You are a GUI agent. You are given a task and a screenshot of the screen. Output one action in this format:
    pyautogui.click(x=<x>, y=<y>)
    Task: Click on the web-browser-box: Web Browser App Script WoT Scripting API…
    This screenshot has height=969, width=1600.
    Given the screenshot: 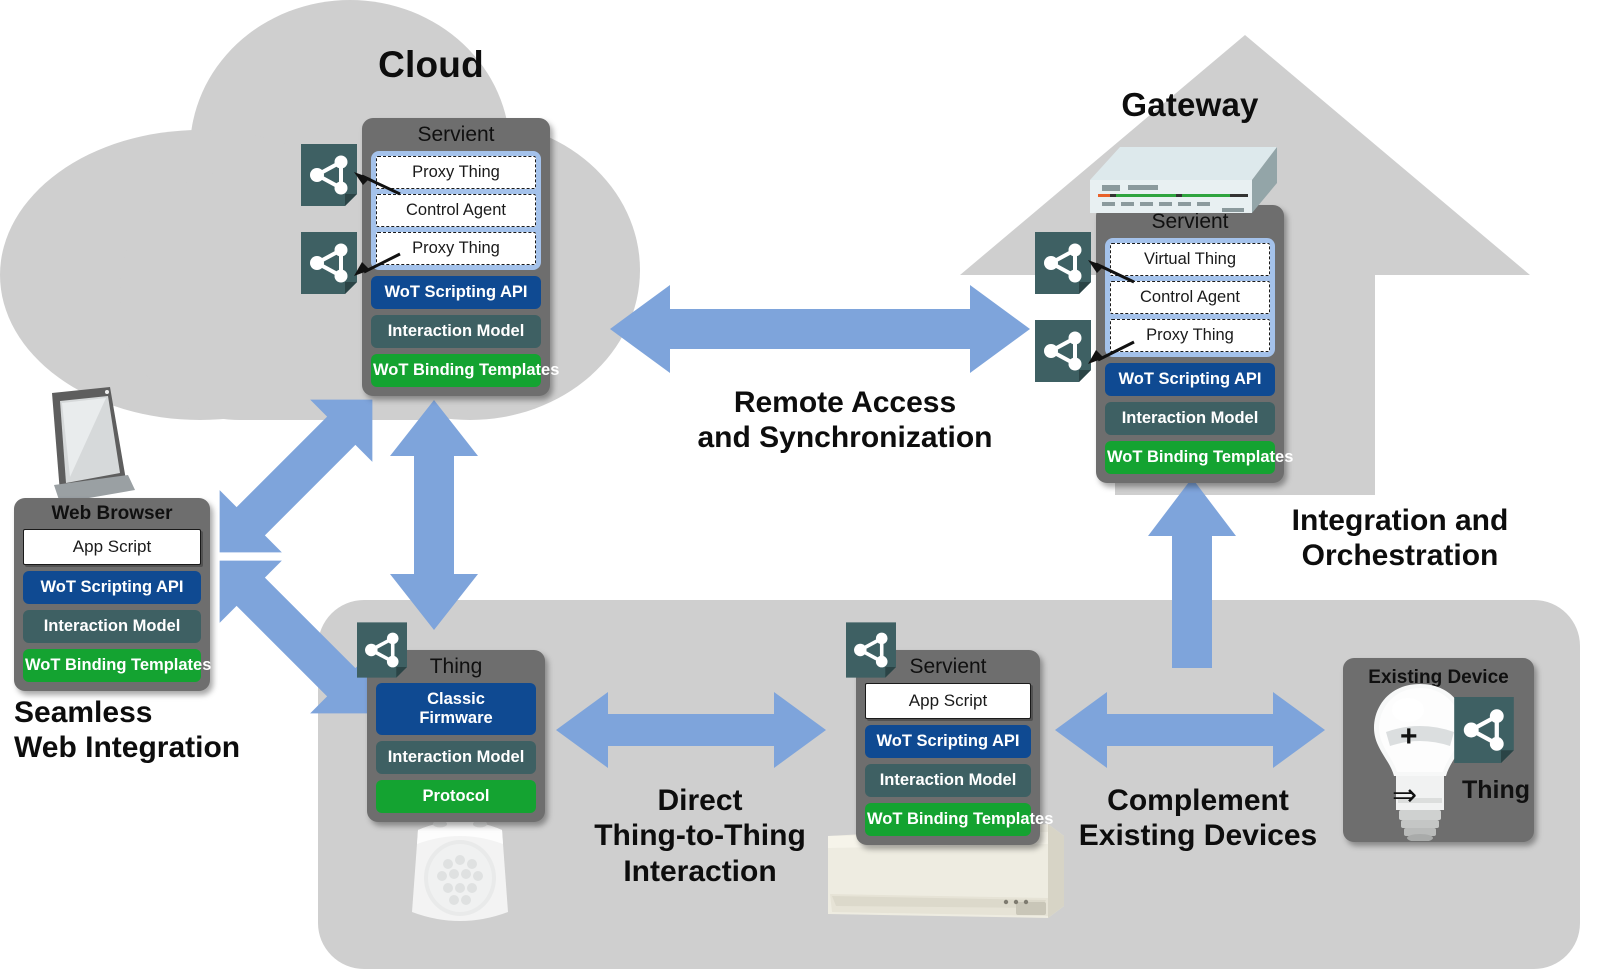 What is the action you would take?
    pyautogui.click(x=112, y=594)
    